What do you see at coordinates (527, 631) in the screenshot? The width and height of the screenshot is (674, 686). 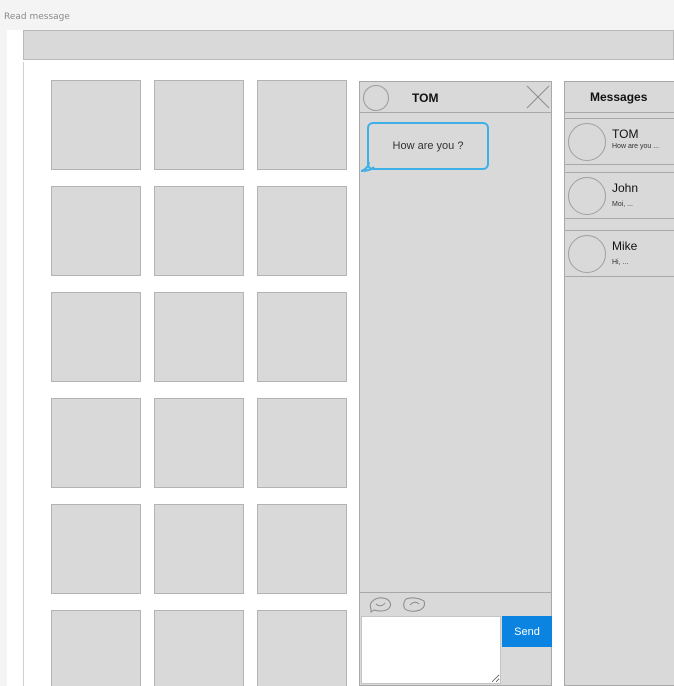 I see `send-button: Send` at bounding box center [527, 631].